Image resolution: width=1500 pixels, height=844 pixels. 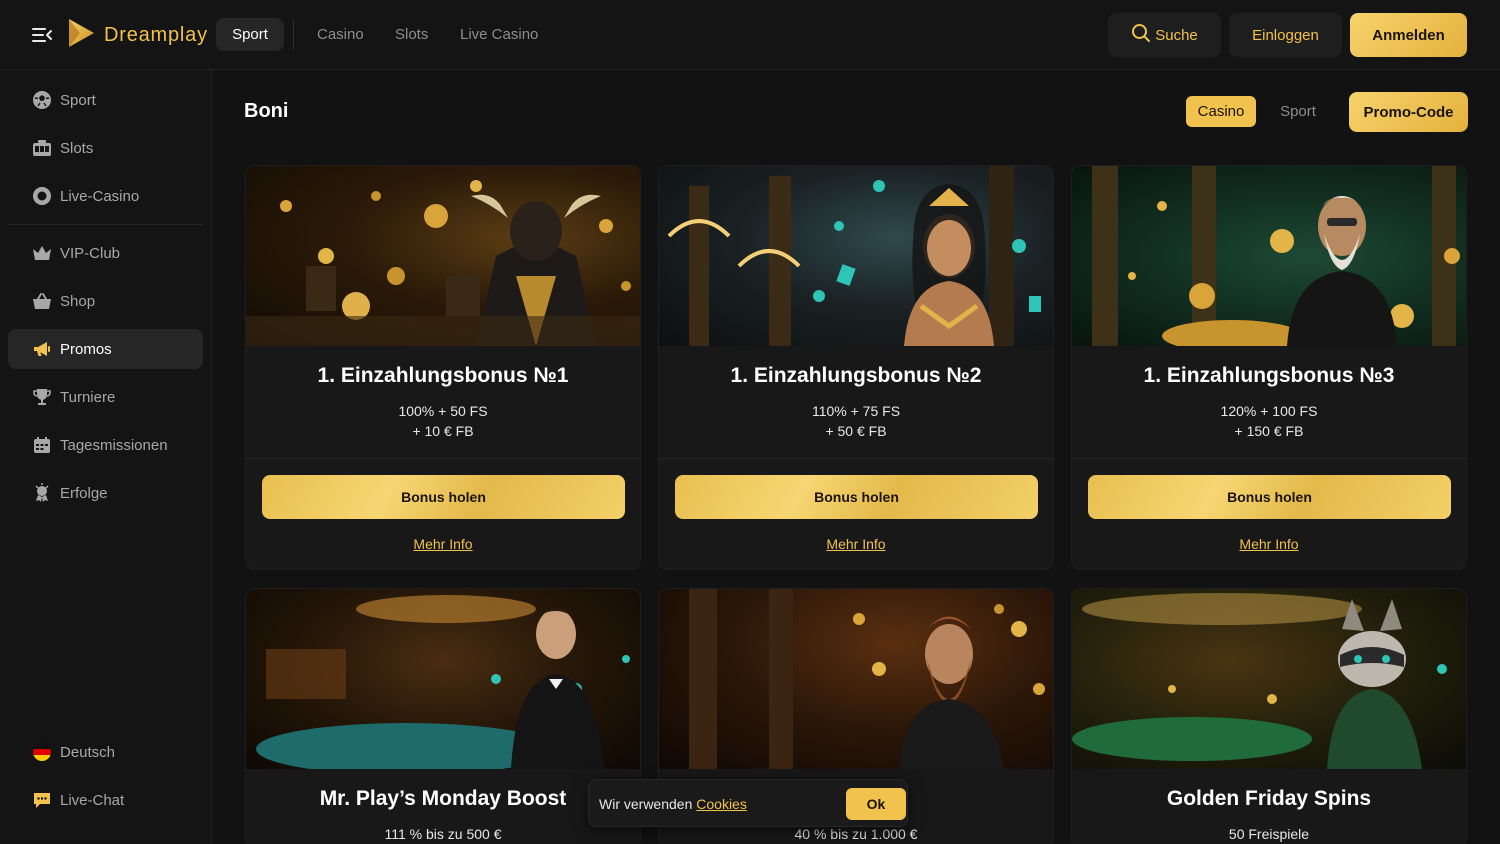 I want to click on bonus-card-line-2: + 50 € FB, so click(x=856, y=431).